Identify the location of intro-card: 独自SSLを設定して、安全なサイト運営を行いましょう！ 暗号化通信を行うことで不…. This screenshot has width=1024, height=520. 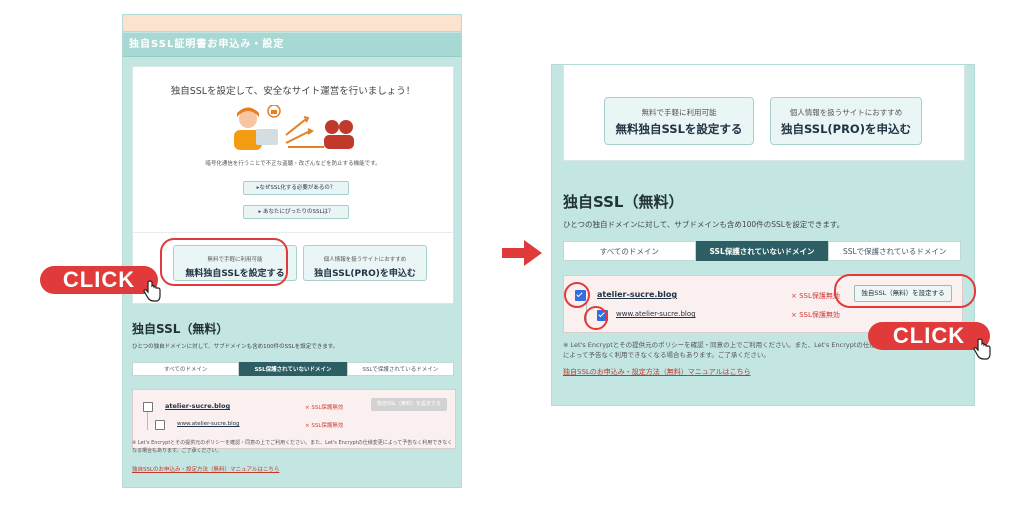
(293, 150).